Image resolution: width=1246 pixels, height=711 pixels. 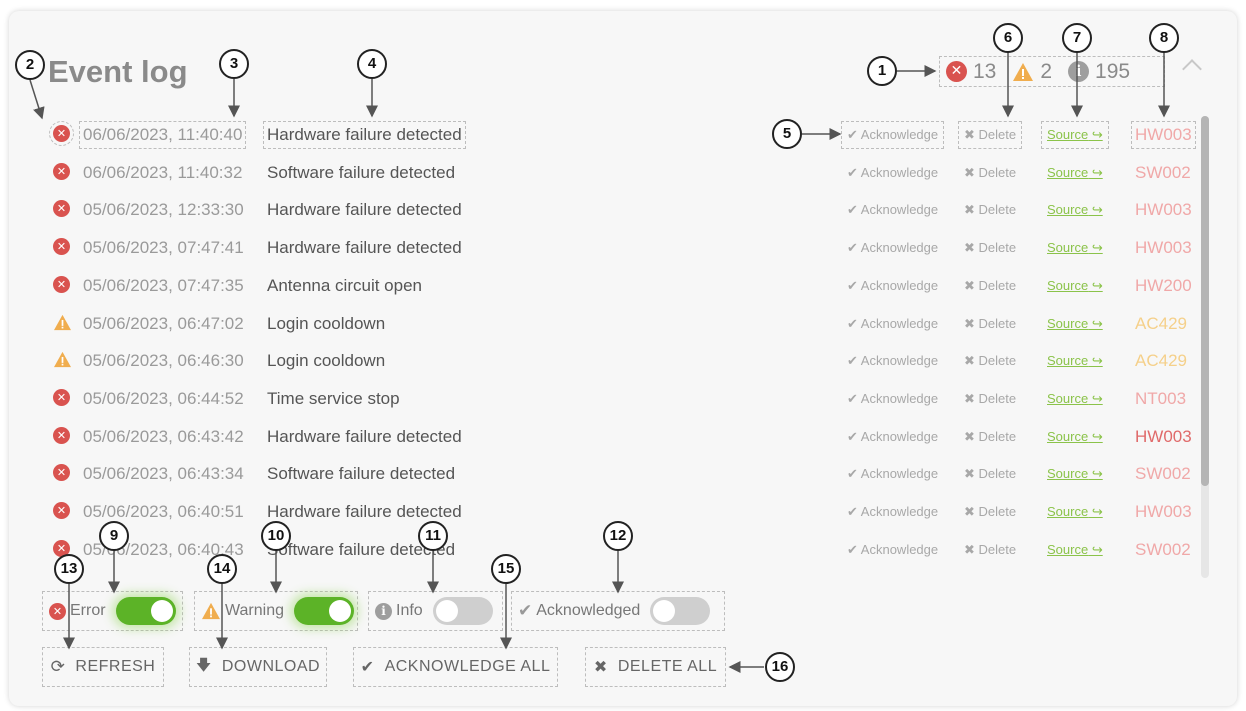 What do you see at coordinates (276, 536) in the screenshot?
I see `callout-10: 10` at bounding box center [276, 536].